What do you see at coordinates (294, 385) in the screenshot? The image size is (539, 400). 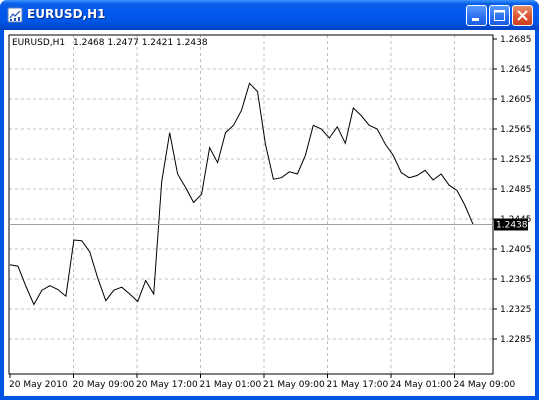 I see `x-tick-label: 21 May 09:00` at bounding box center [294, 385].